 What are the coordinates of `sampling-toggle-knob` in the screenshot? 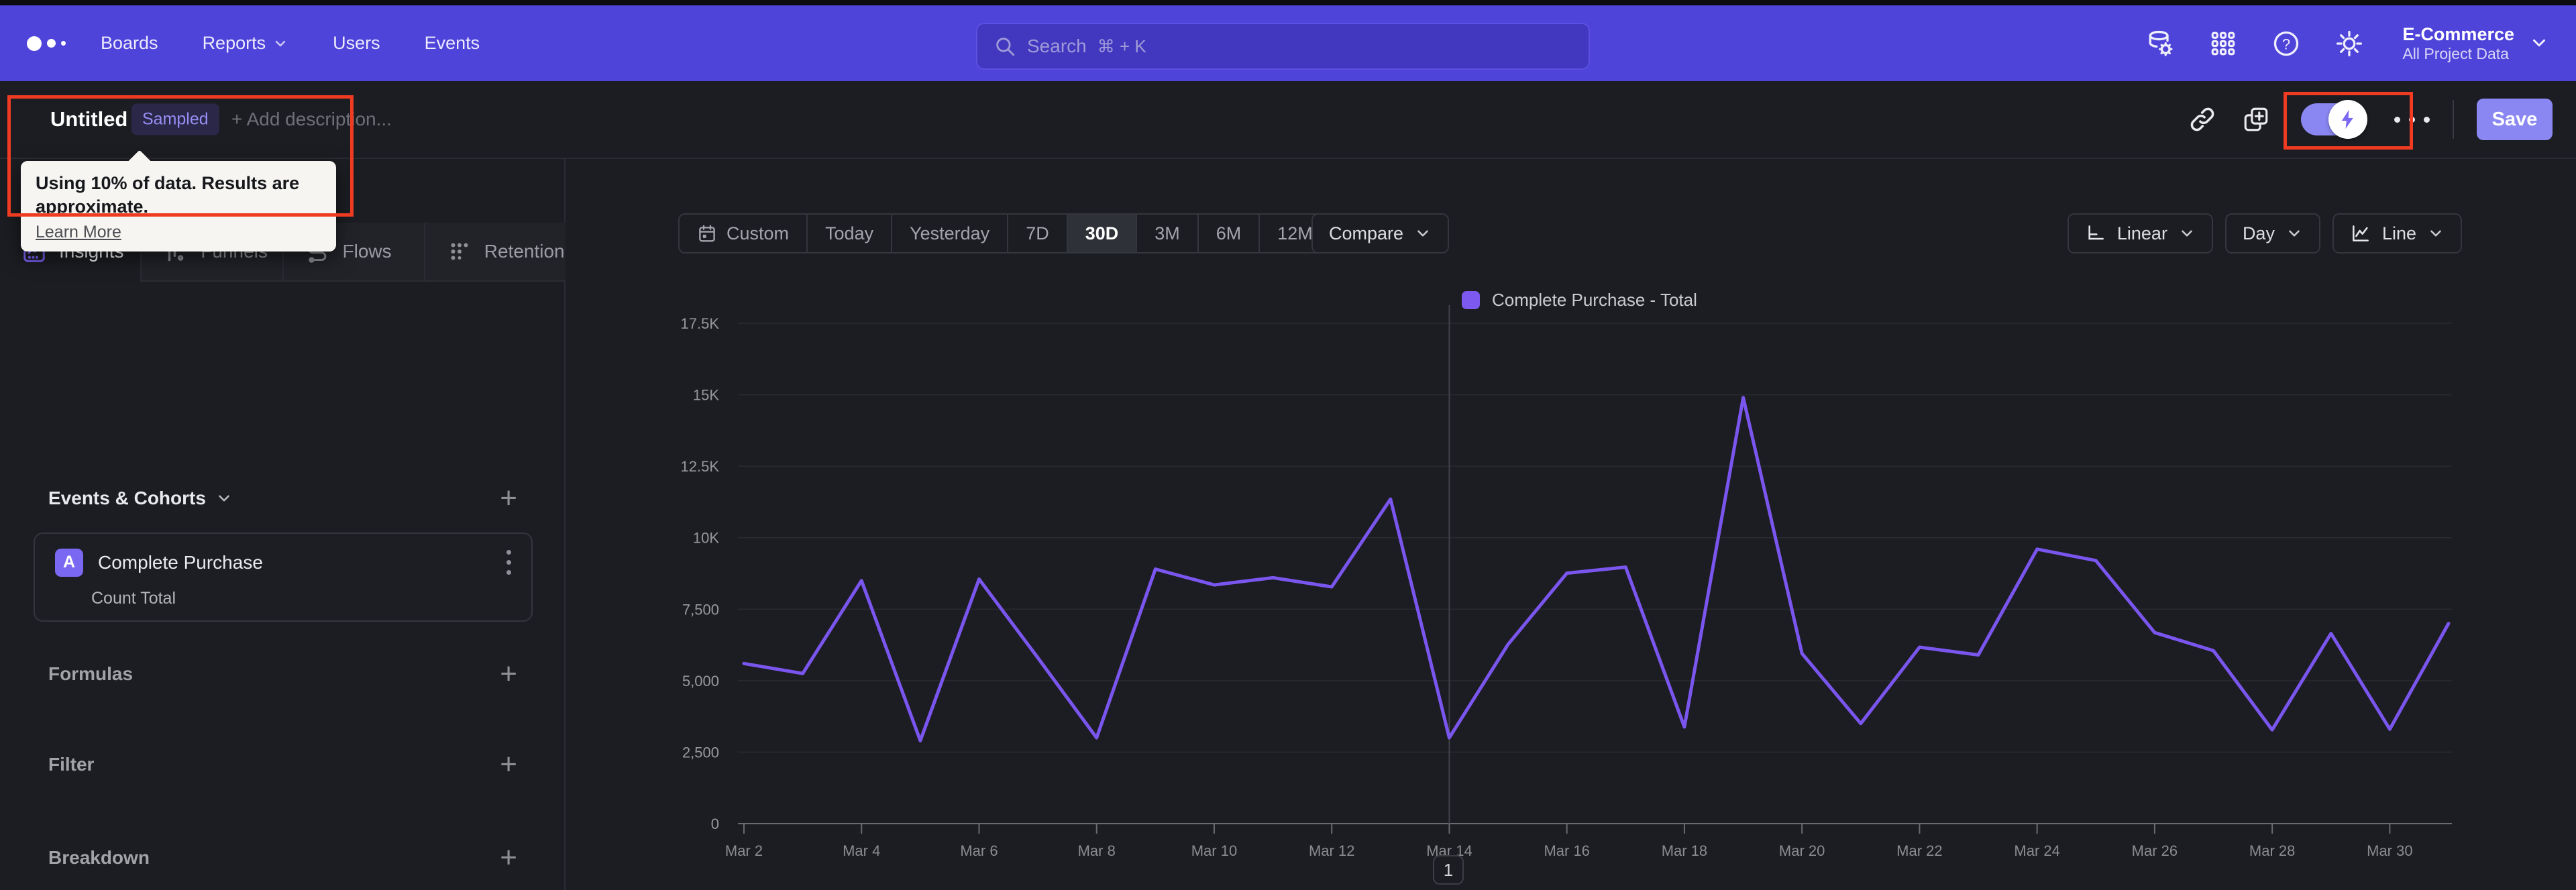 It's located at (2347, 119).